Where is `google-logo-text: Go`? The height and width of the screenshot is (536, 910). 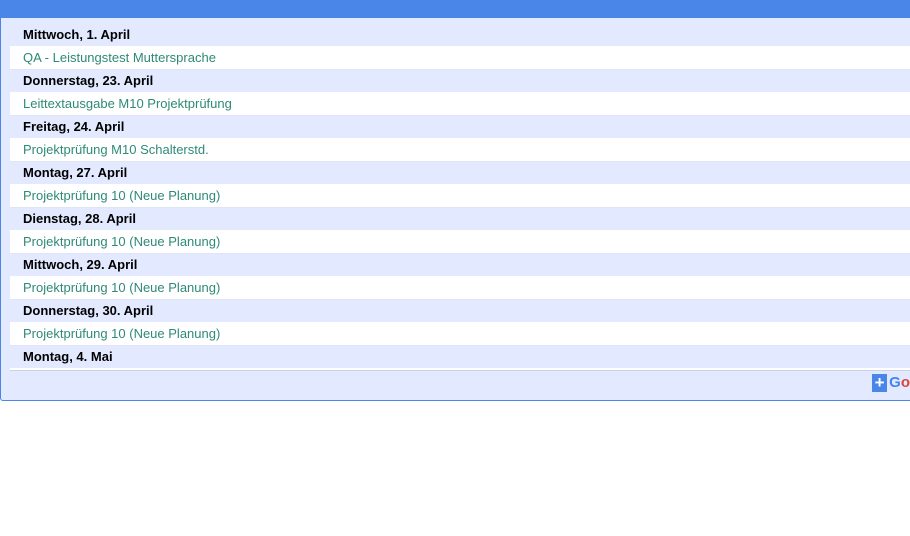 google-logo-text: Go is located at coordinates (899, 383).